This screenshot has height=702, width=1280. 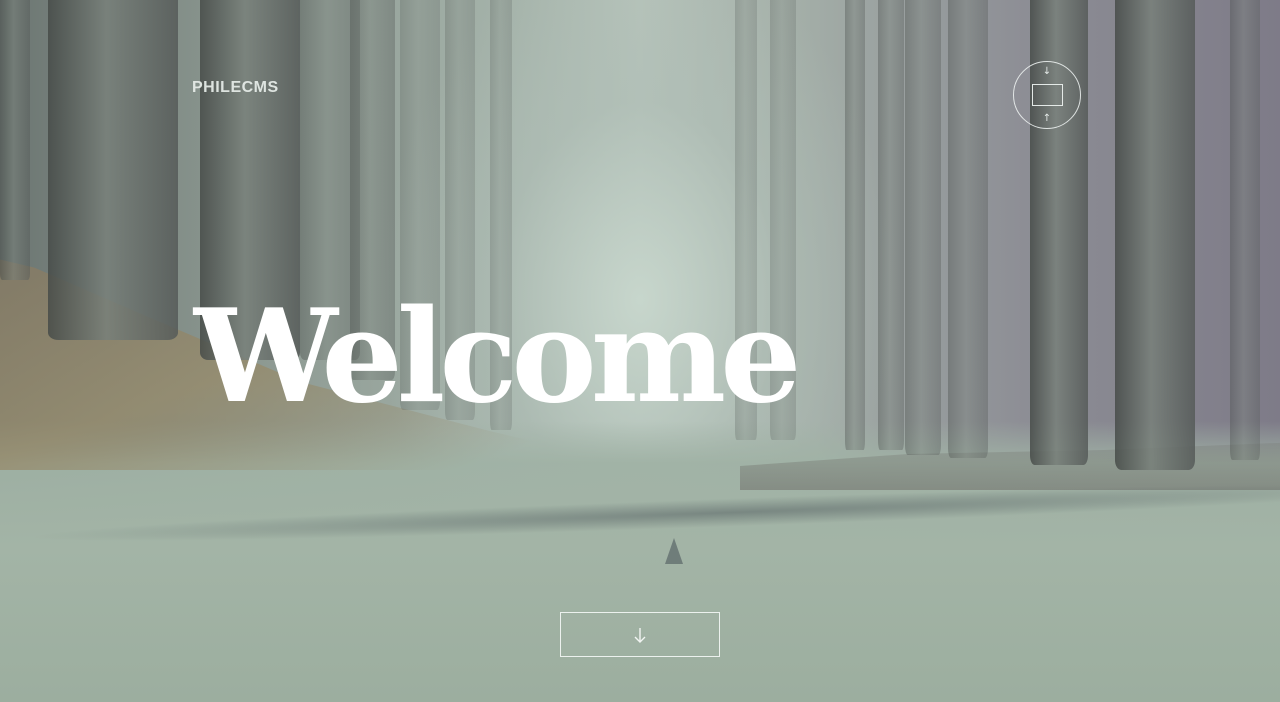 I want to click on scroll-down-button, so click(x=640, y=634).